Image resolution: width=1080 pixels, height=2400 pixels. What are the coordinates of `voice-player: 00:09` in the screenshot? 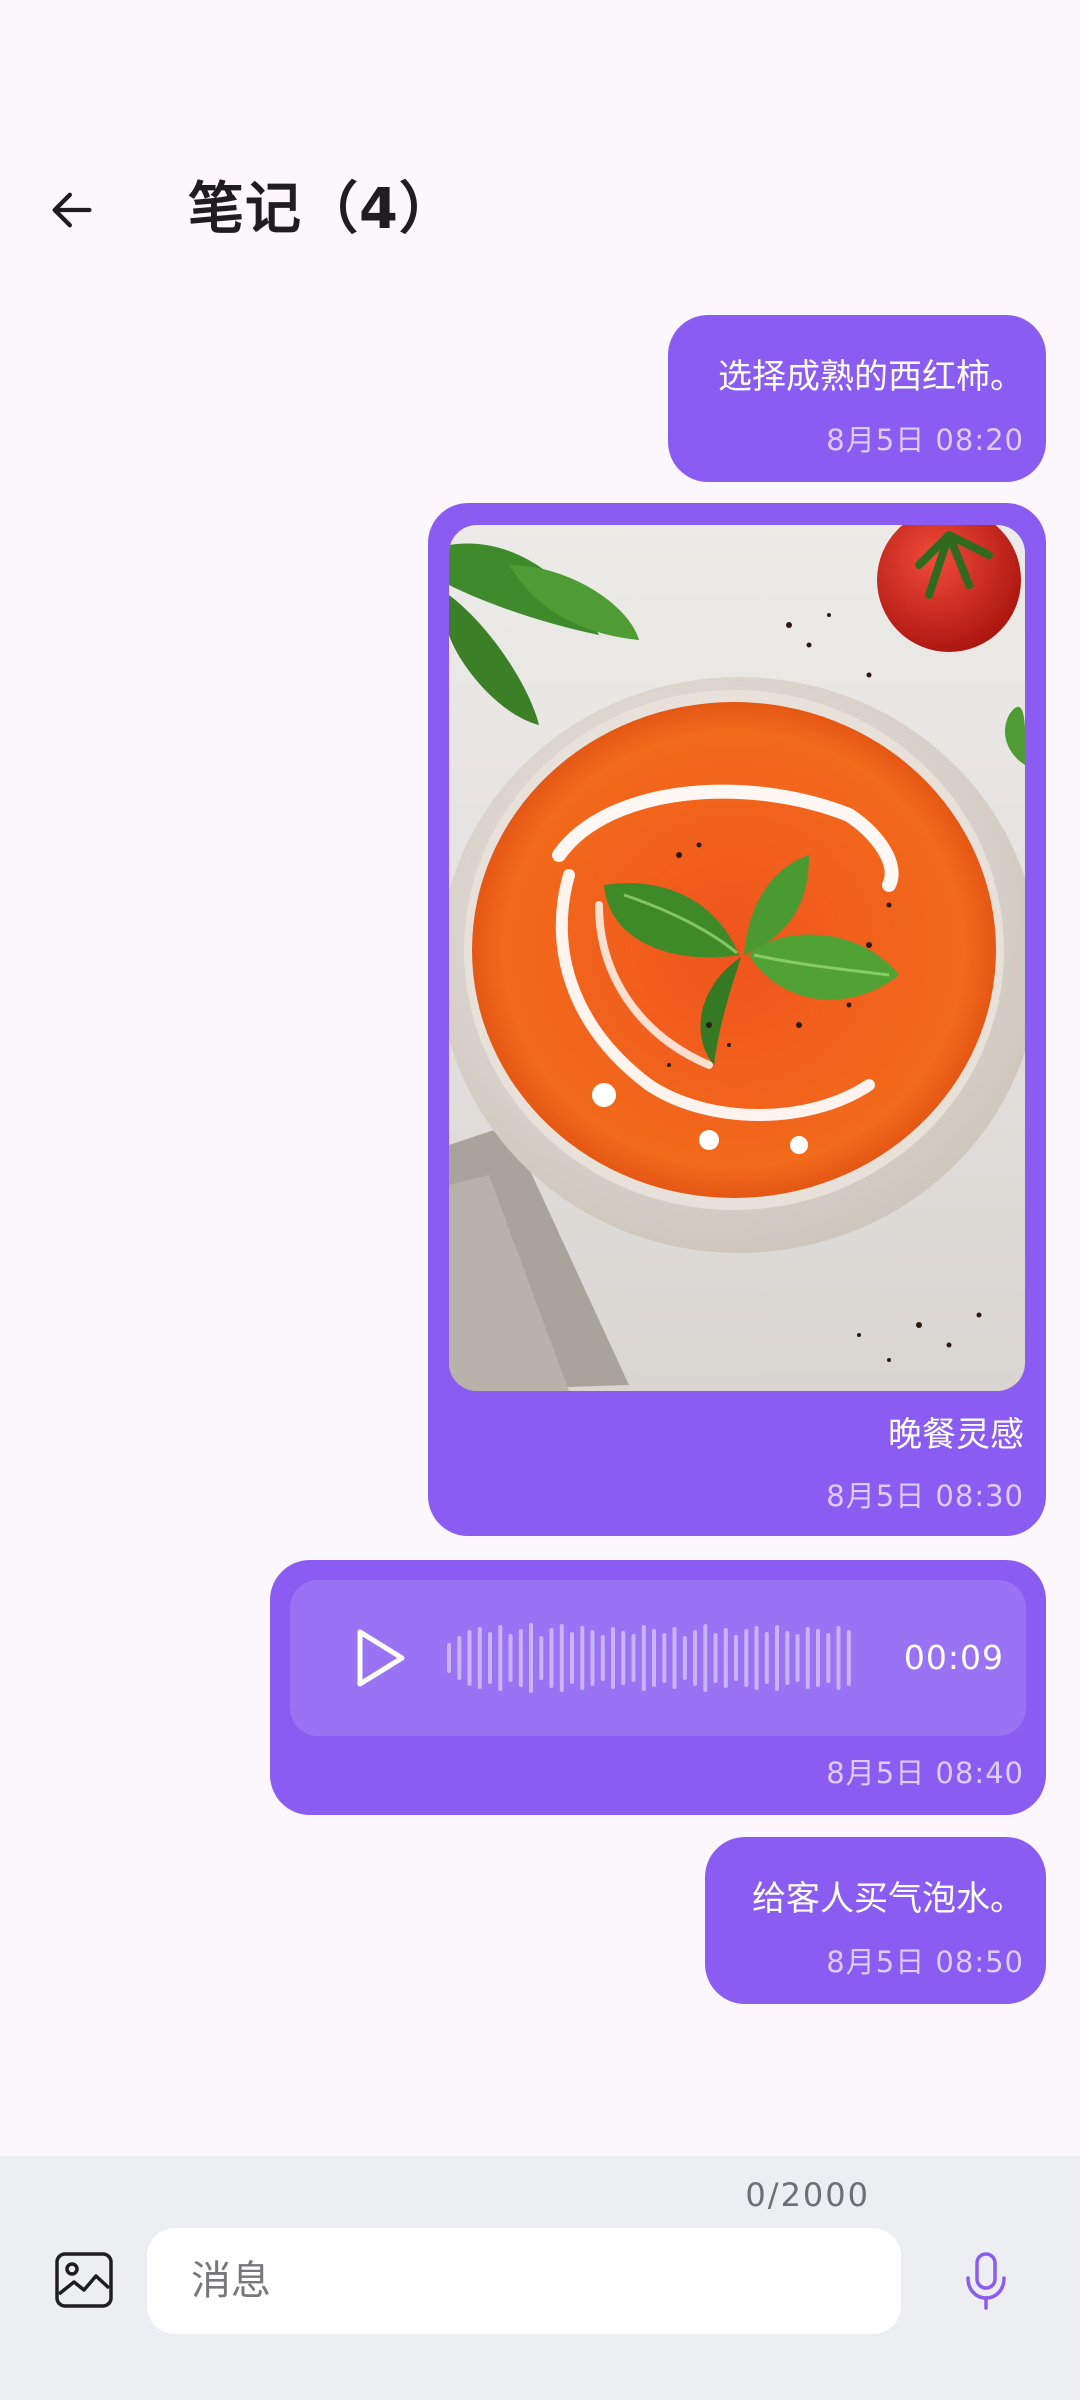 It's located at (658, 1658).